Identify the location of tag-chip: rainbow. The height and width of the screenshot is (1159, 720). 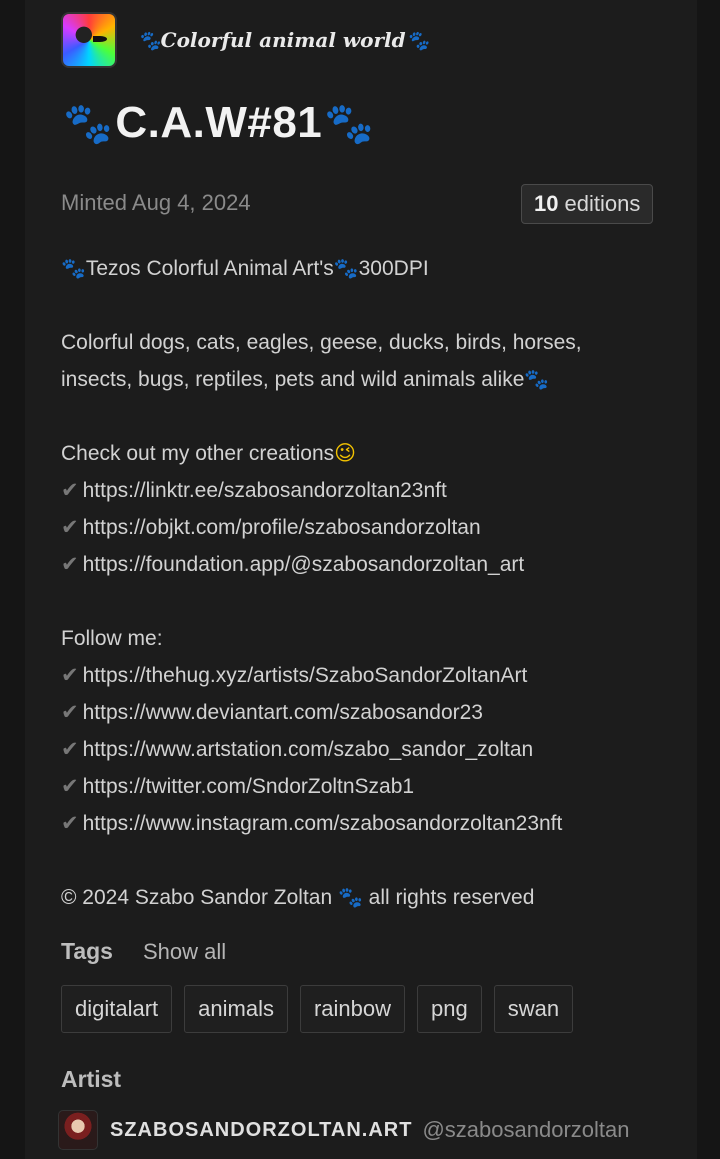
(352, 1009).